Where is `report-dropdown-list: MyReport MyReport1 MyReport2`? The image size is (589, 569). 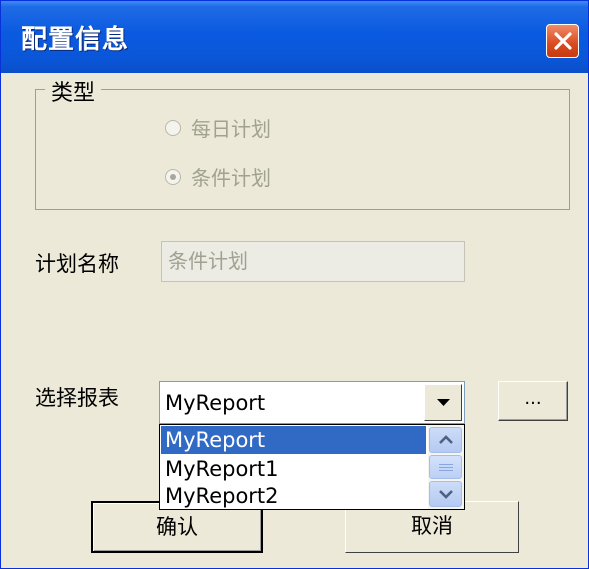
report-dropdown-list: MyReport MyReport1 MyReport2 is located at coordinates (312, 467).